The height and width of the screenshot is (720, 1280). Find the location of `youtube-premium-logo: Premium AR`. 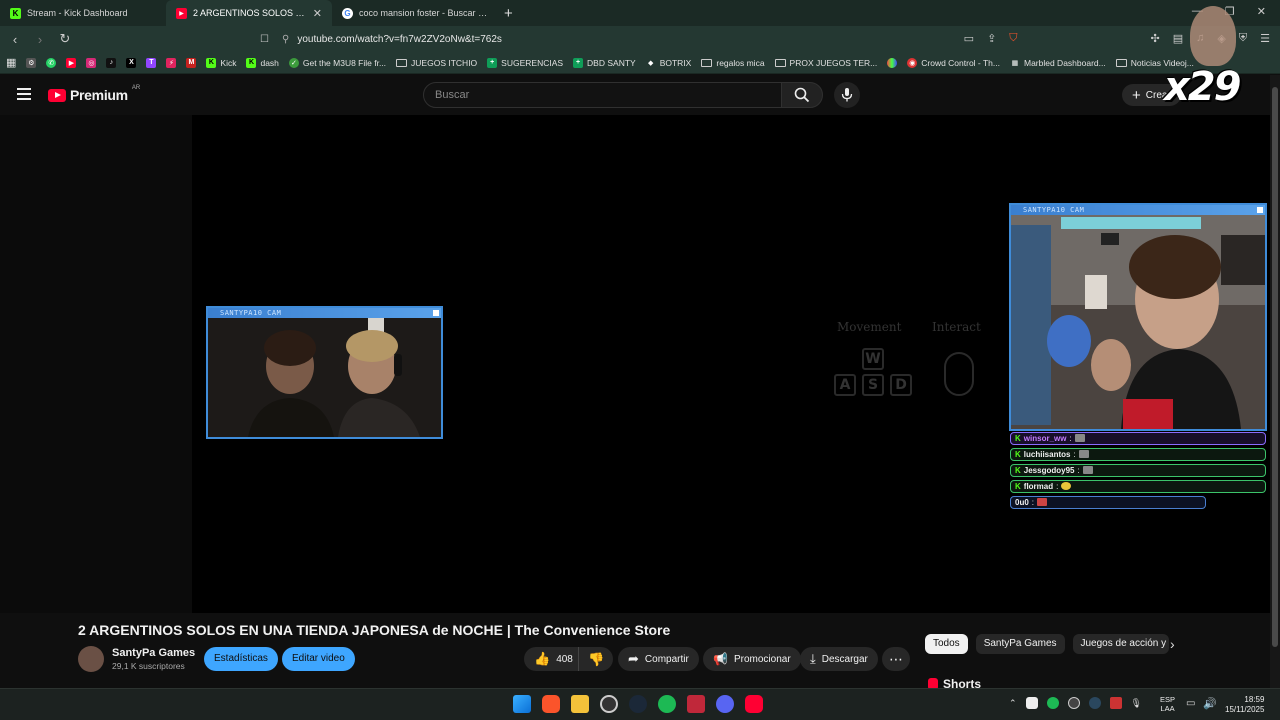

youtube-premium-logo: Premium AR is located at coordinates (94, 94).